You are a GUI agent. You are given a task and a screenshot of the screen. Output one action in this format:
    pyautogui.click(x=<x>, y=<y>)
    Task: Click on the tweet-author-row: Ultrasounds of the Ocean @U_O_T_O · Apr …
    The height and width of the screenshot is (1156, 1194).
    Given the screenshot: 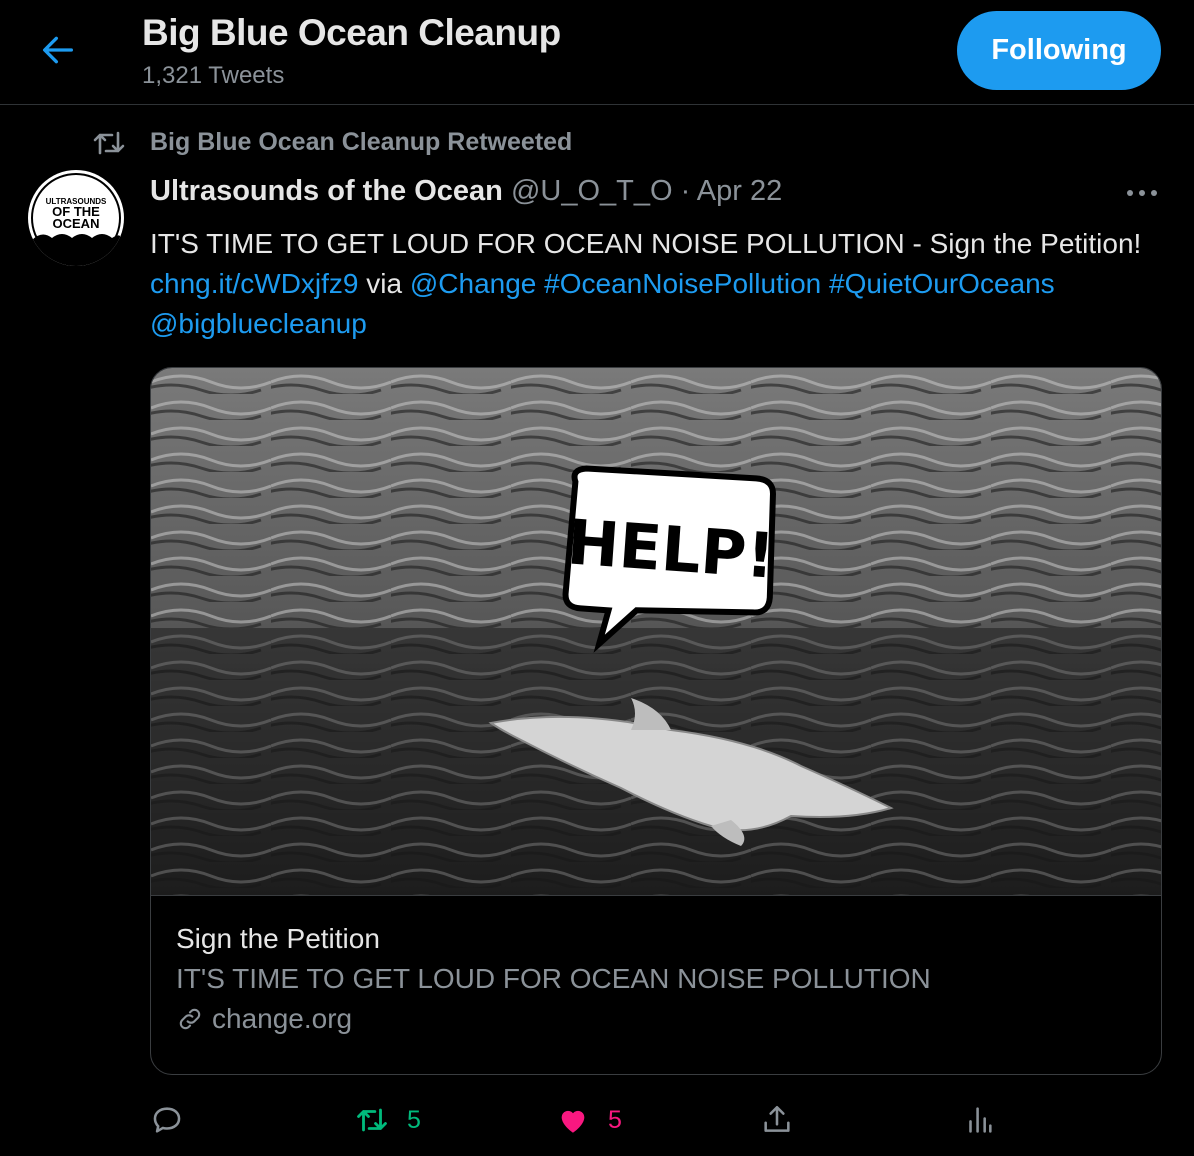 What is the action you would take?
    pyautogui.click(x=466, y=191)
    